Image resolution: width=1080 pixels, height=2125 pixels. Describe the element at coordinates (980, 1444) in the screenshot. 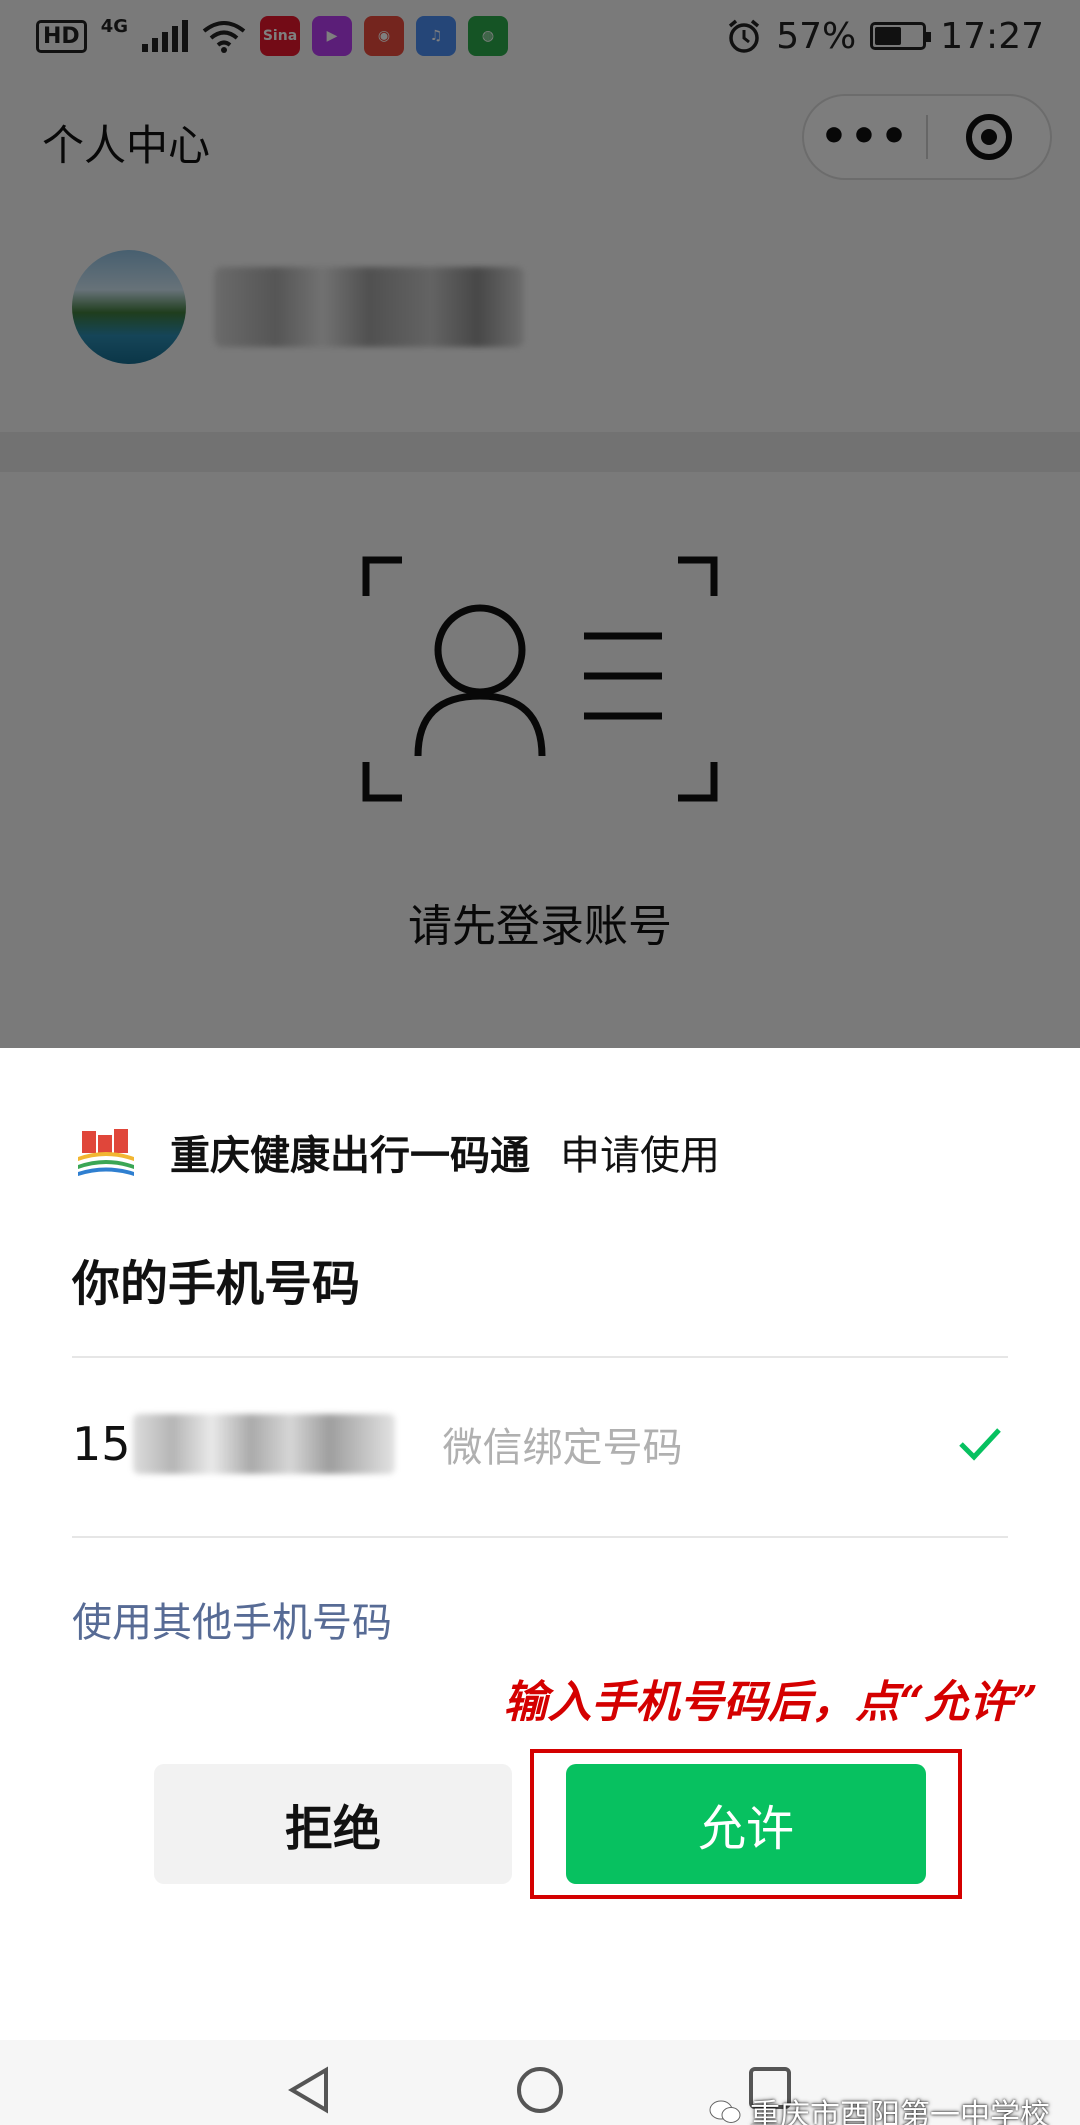

I see `checkmark-icon` at that location.